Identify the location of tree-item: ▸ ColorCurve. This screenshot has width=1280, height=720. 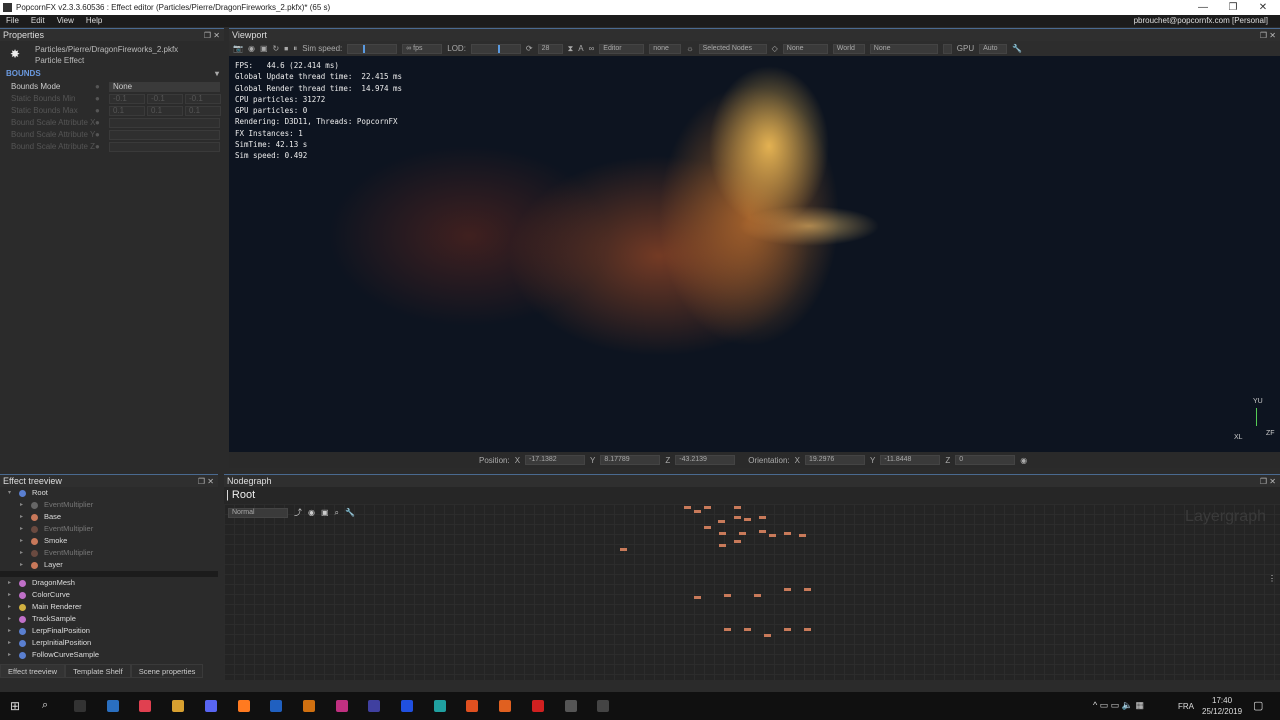
(109, 595).